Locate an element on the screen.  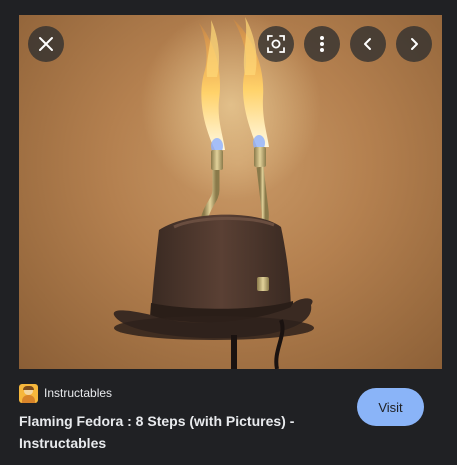
visit-button: Visit is located at coordinates (390, 407).